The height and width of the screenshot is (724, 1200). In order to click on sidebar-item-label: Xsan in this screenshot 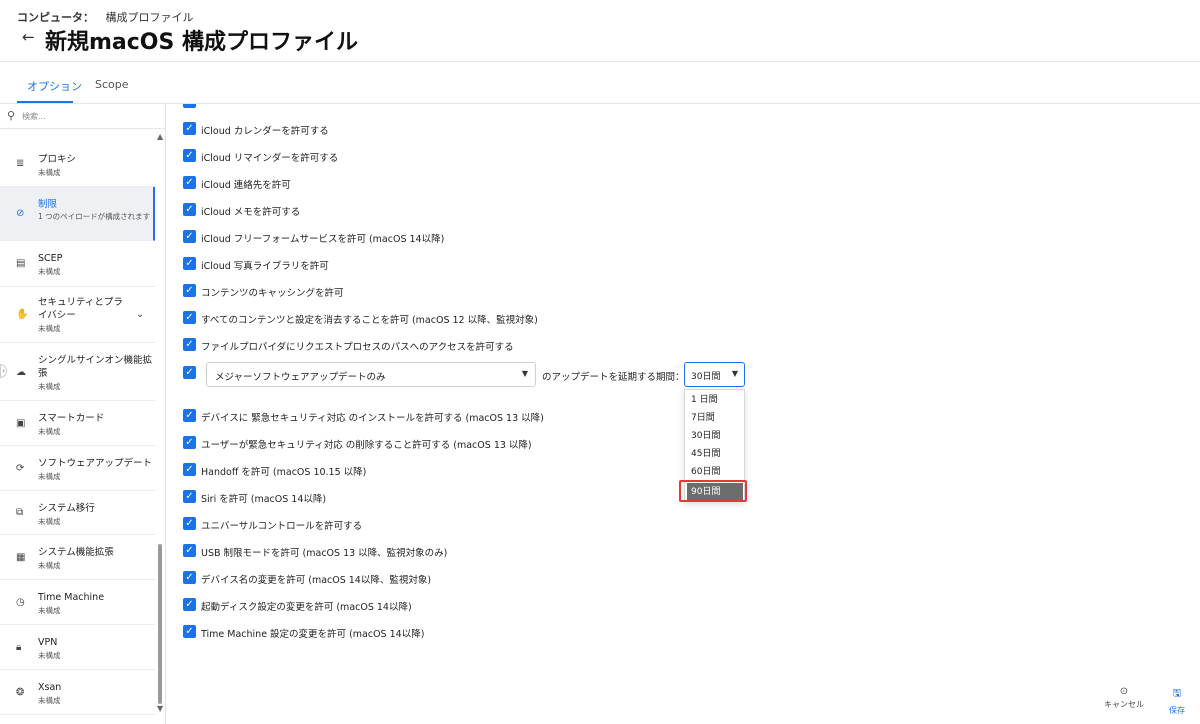, I will do `click(50, 687)`.